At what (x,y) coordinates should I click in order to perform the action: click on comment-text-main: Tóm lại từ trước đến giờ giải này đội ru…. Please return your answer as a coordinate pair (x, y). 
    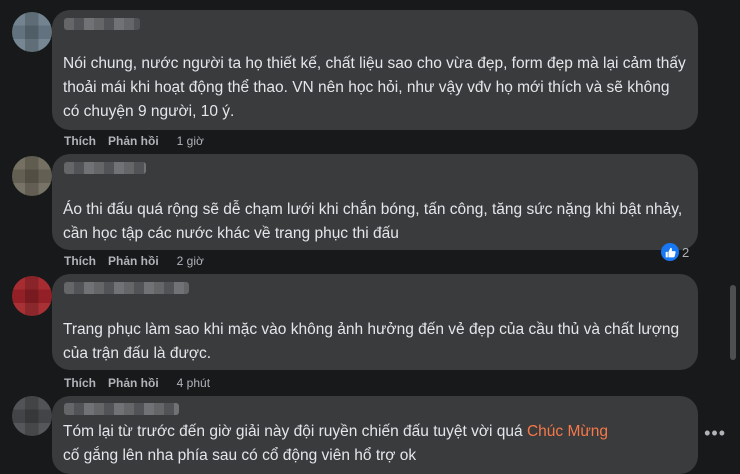
    Looking at the image, I should click on (295, 431).